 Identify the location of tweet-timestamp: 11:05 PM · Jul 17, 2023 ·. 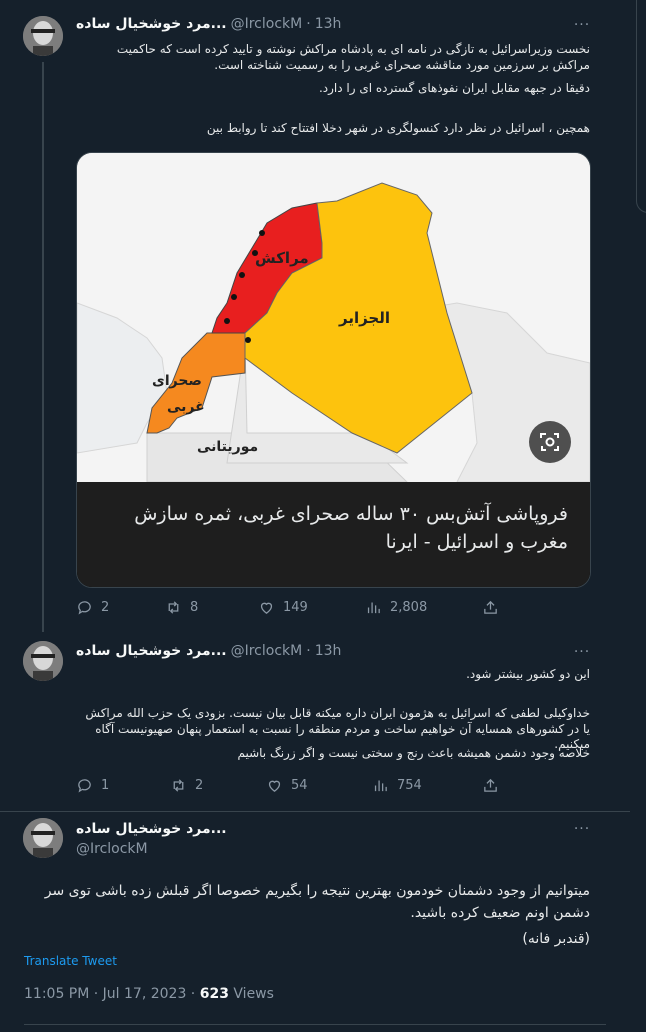
(112, 994).